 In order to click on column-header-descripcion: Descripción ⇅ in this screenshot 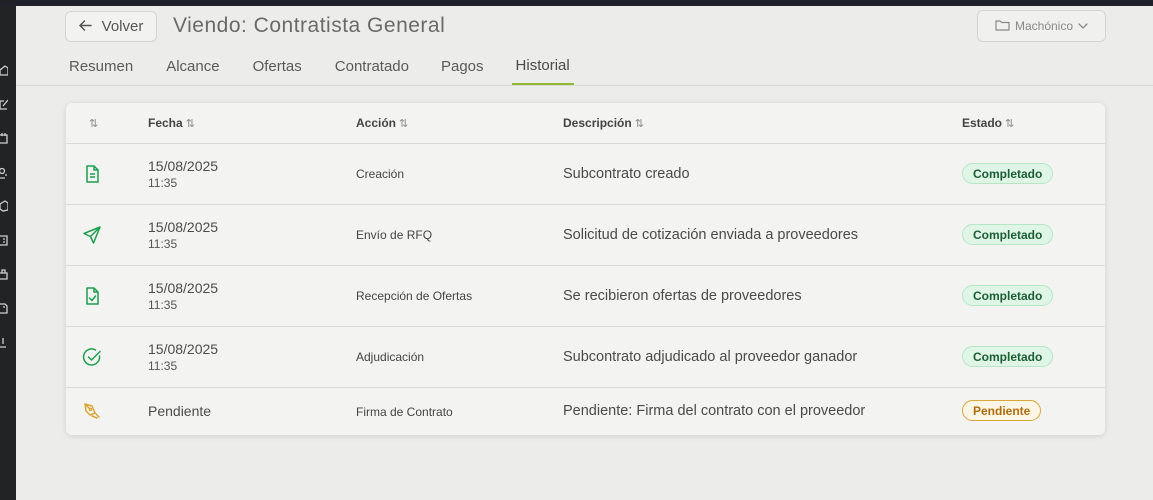, I will do `click(603, 123)`.